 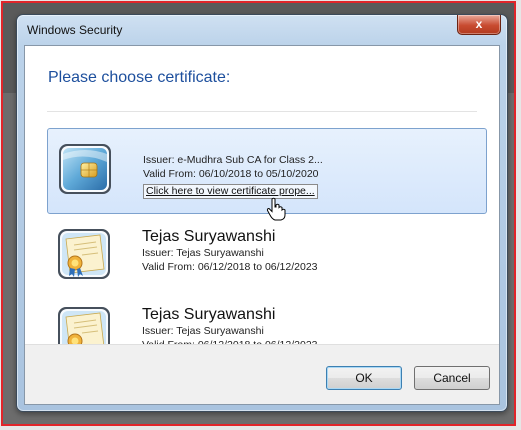 I want to click on window-title: Windows Security, so click(x=75, y=30).